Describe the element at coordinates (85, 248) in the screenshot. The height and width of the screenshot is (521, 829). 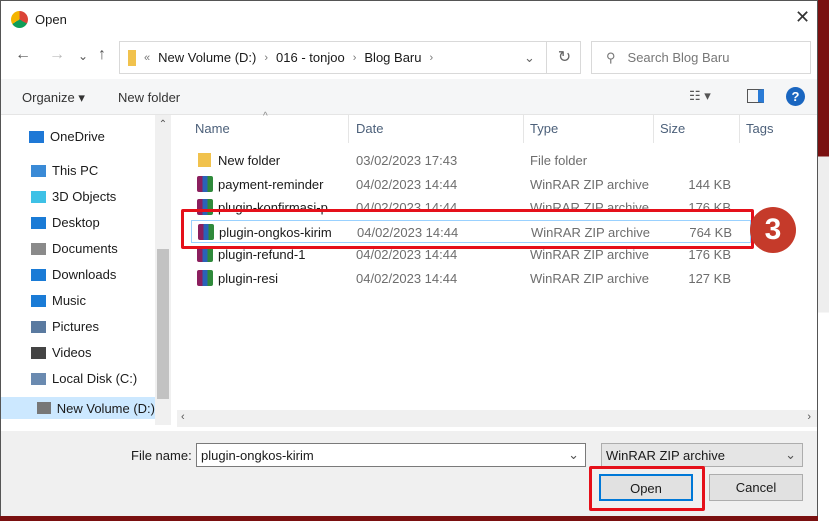
I see `sidebar-item-label: Documents` at that location.